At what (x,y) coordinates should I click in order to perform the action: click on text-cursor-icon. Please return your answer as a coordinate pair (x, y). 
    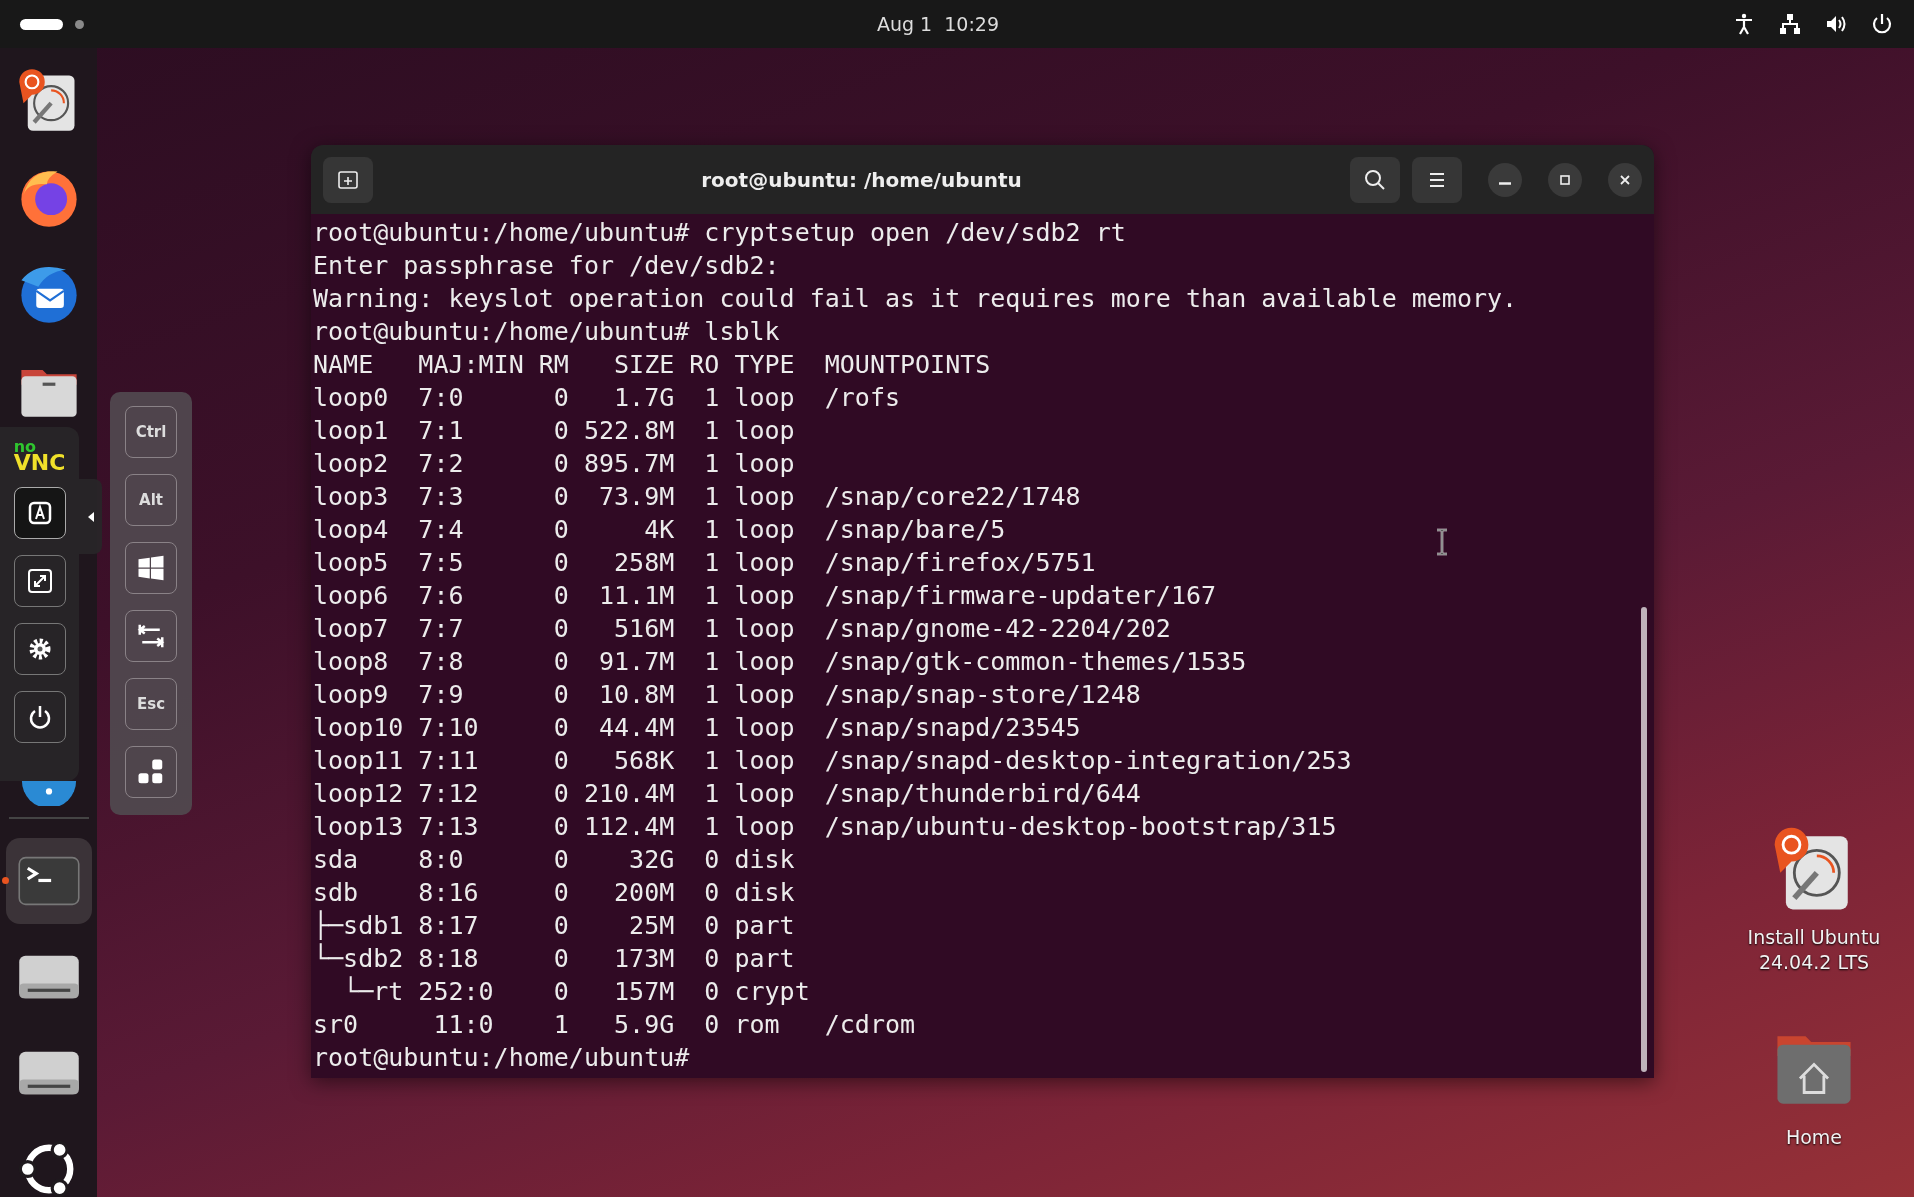
    Looking at the image, I should click on (1442, 542).